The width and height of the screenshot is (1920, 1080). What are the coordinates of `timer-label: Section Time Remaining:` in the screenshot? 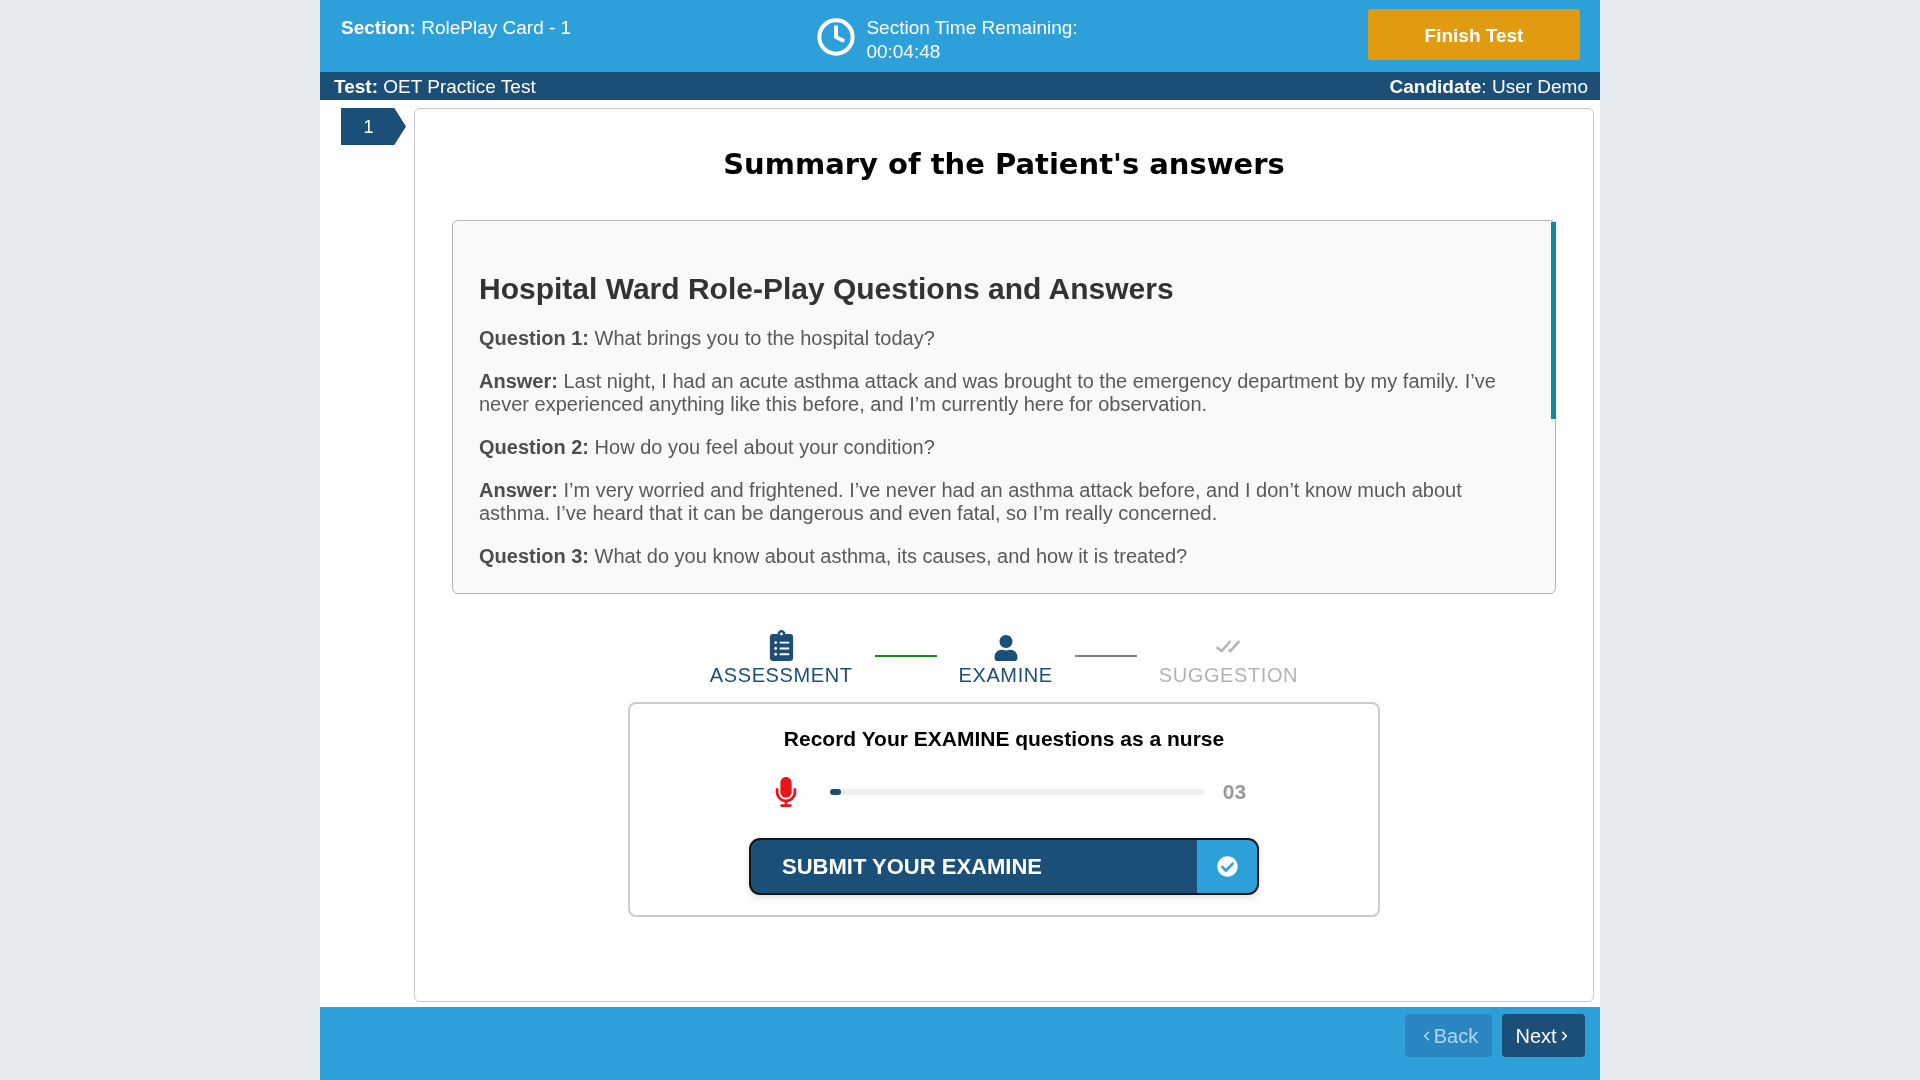 It's located at (972, 28).